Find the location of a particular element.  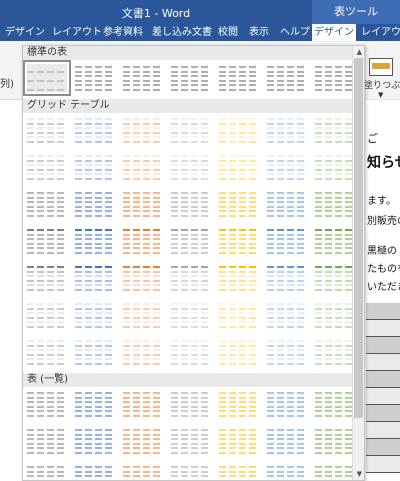

table-style-grid-r6-c4 is located at coordinates (191, 315).